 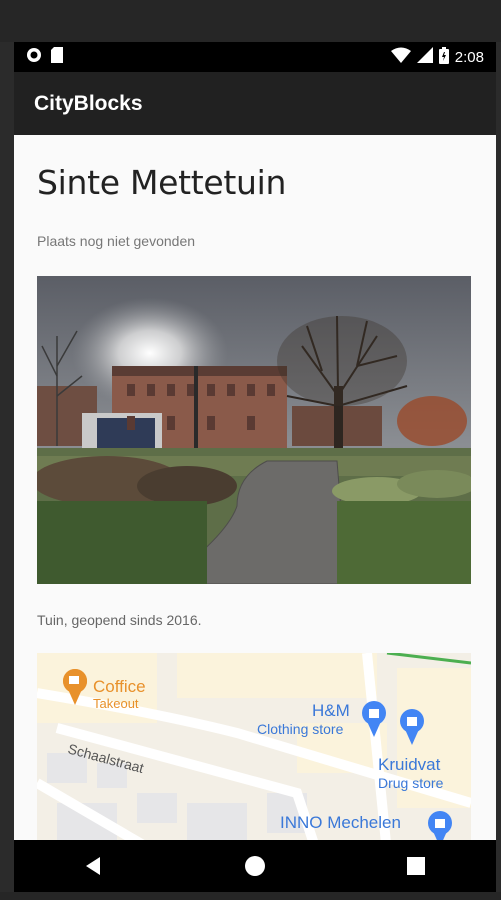 What do you see at coordinates (300, 729) in the screenshot?
I see `poi-hm-category: Clothing store` at bounding box center [300, 729].